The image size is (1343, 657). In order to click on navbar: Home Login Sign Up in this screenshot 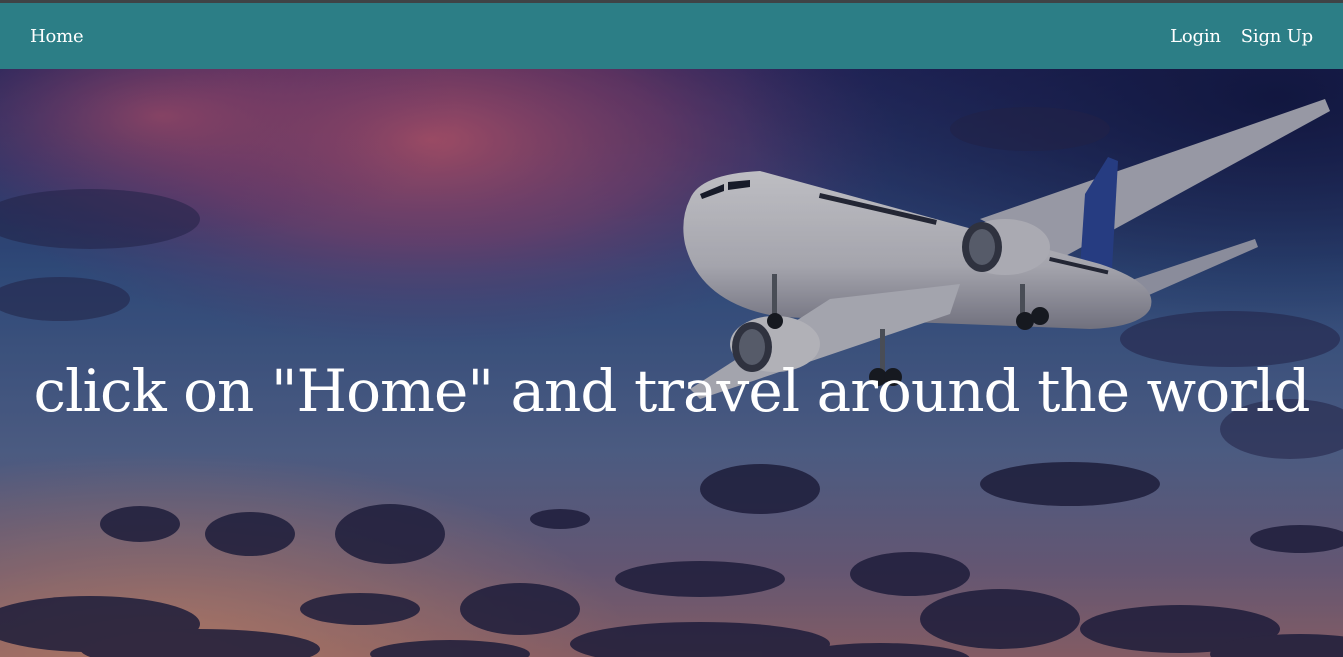, I will do `click(671, 36)`.